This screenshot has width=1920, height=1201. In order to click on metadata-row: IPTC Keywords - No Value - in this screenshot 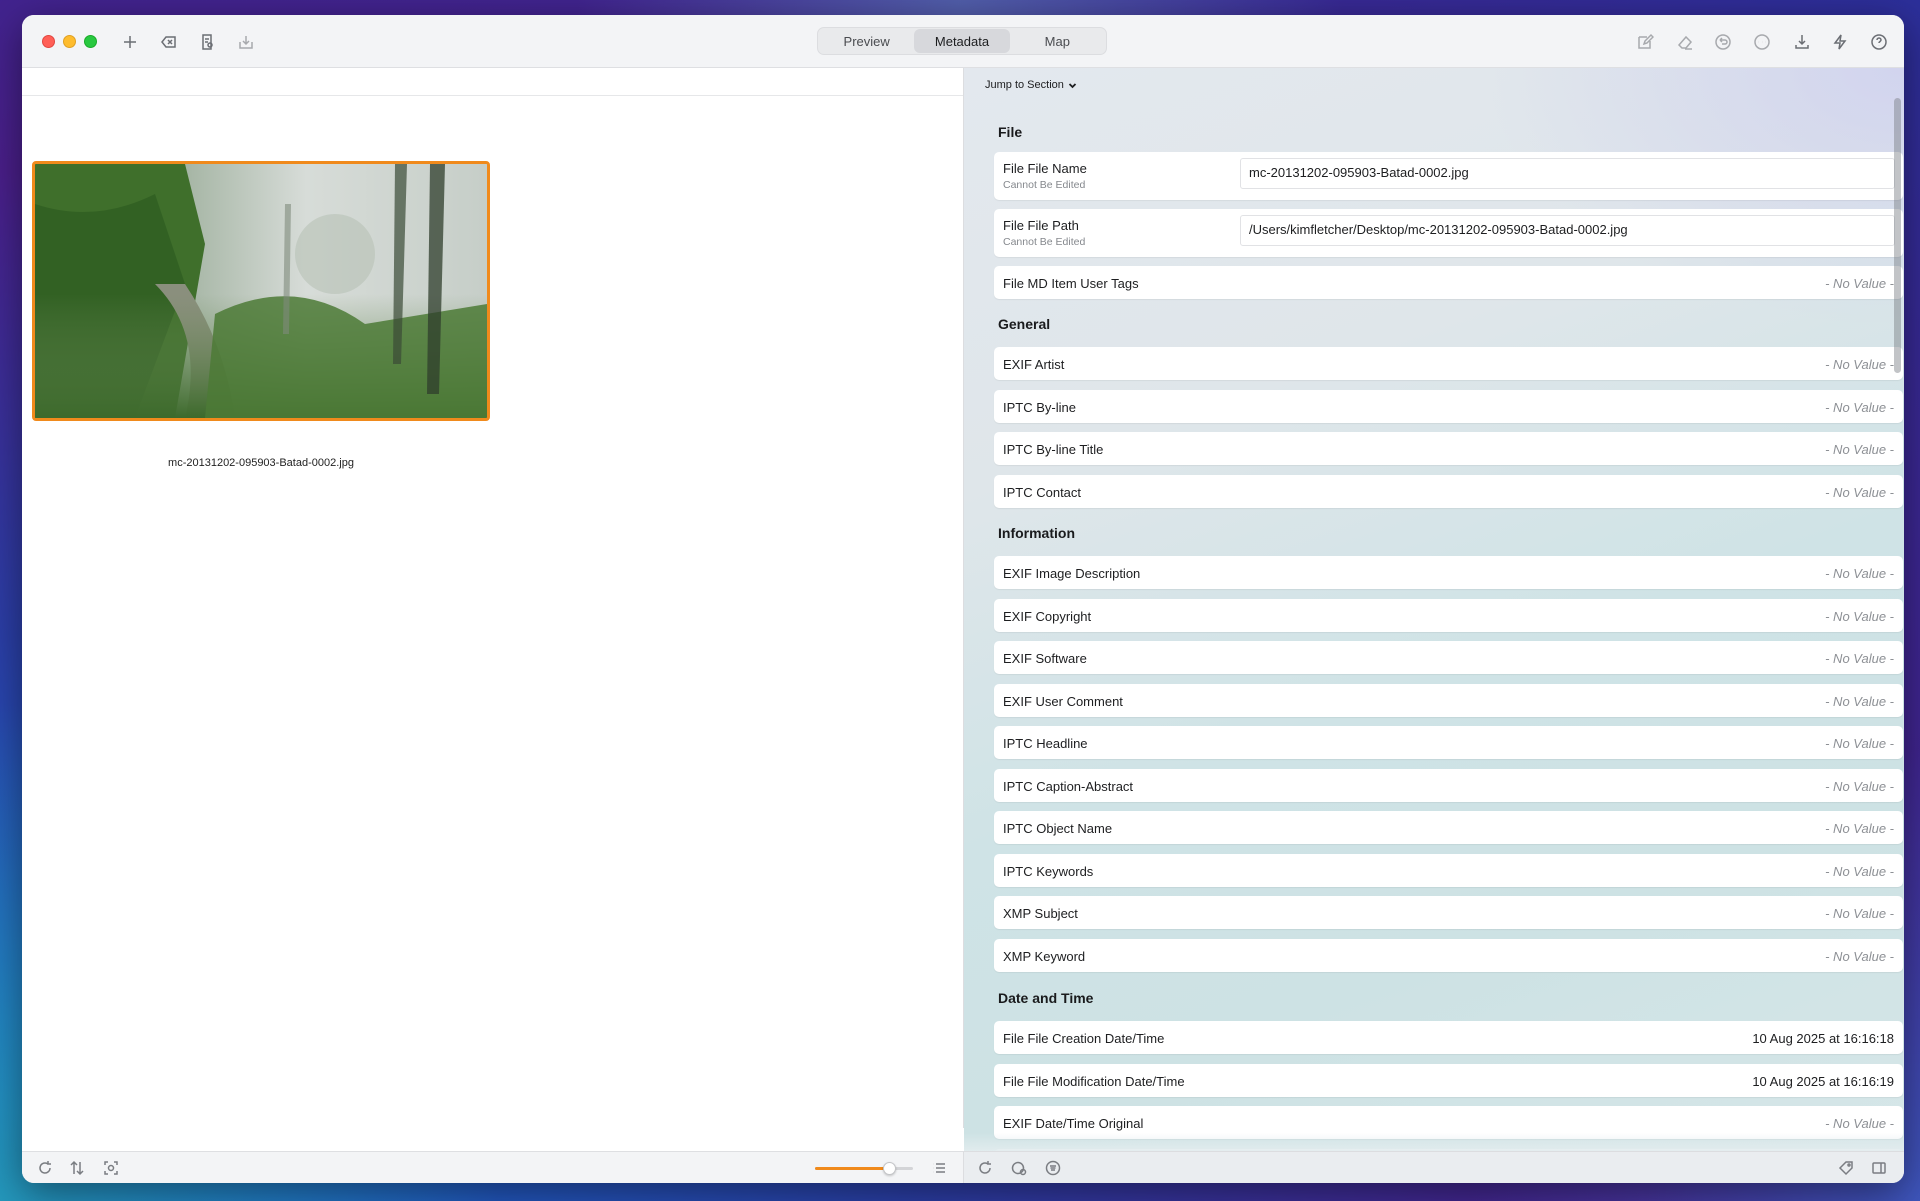, I will do `click(1448, 870)`.